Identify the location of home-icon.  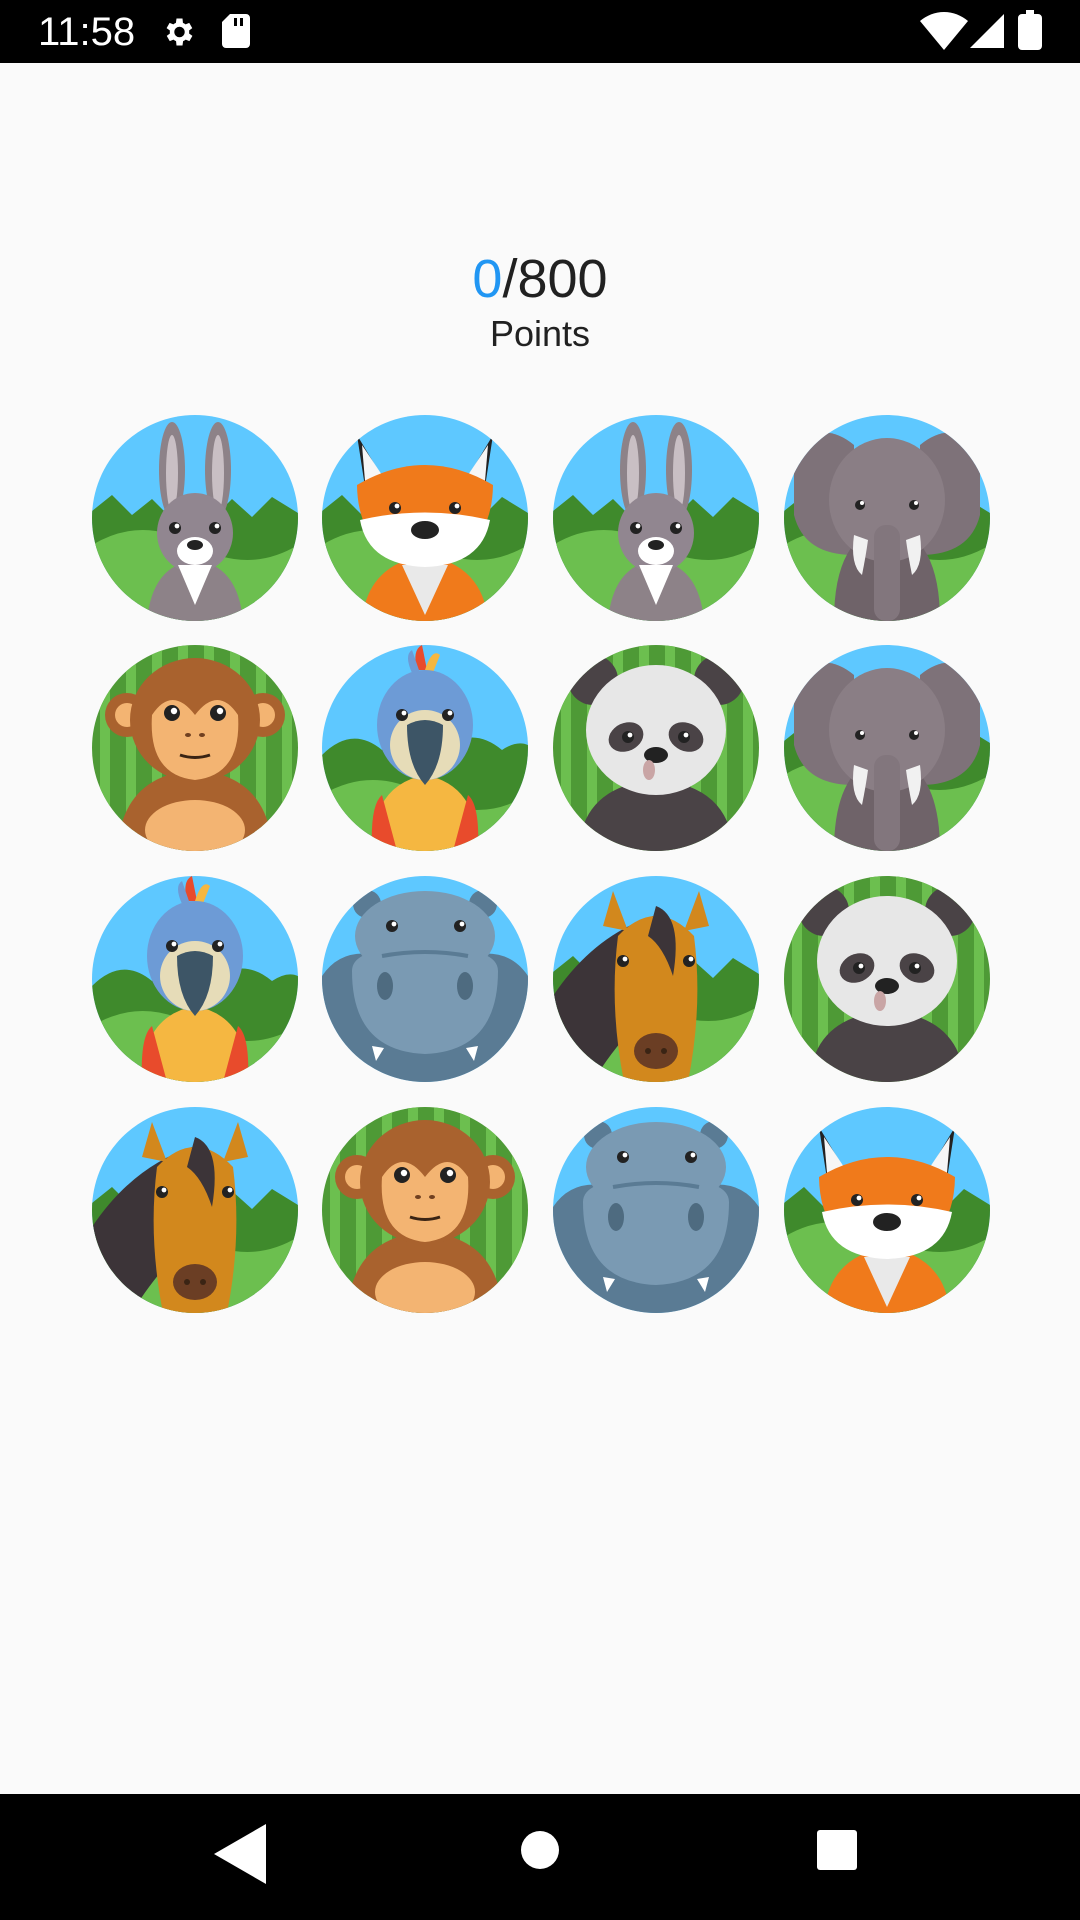
(540, 1850).